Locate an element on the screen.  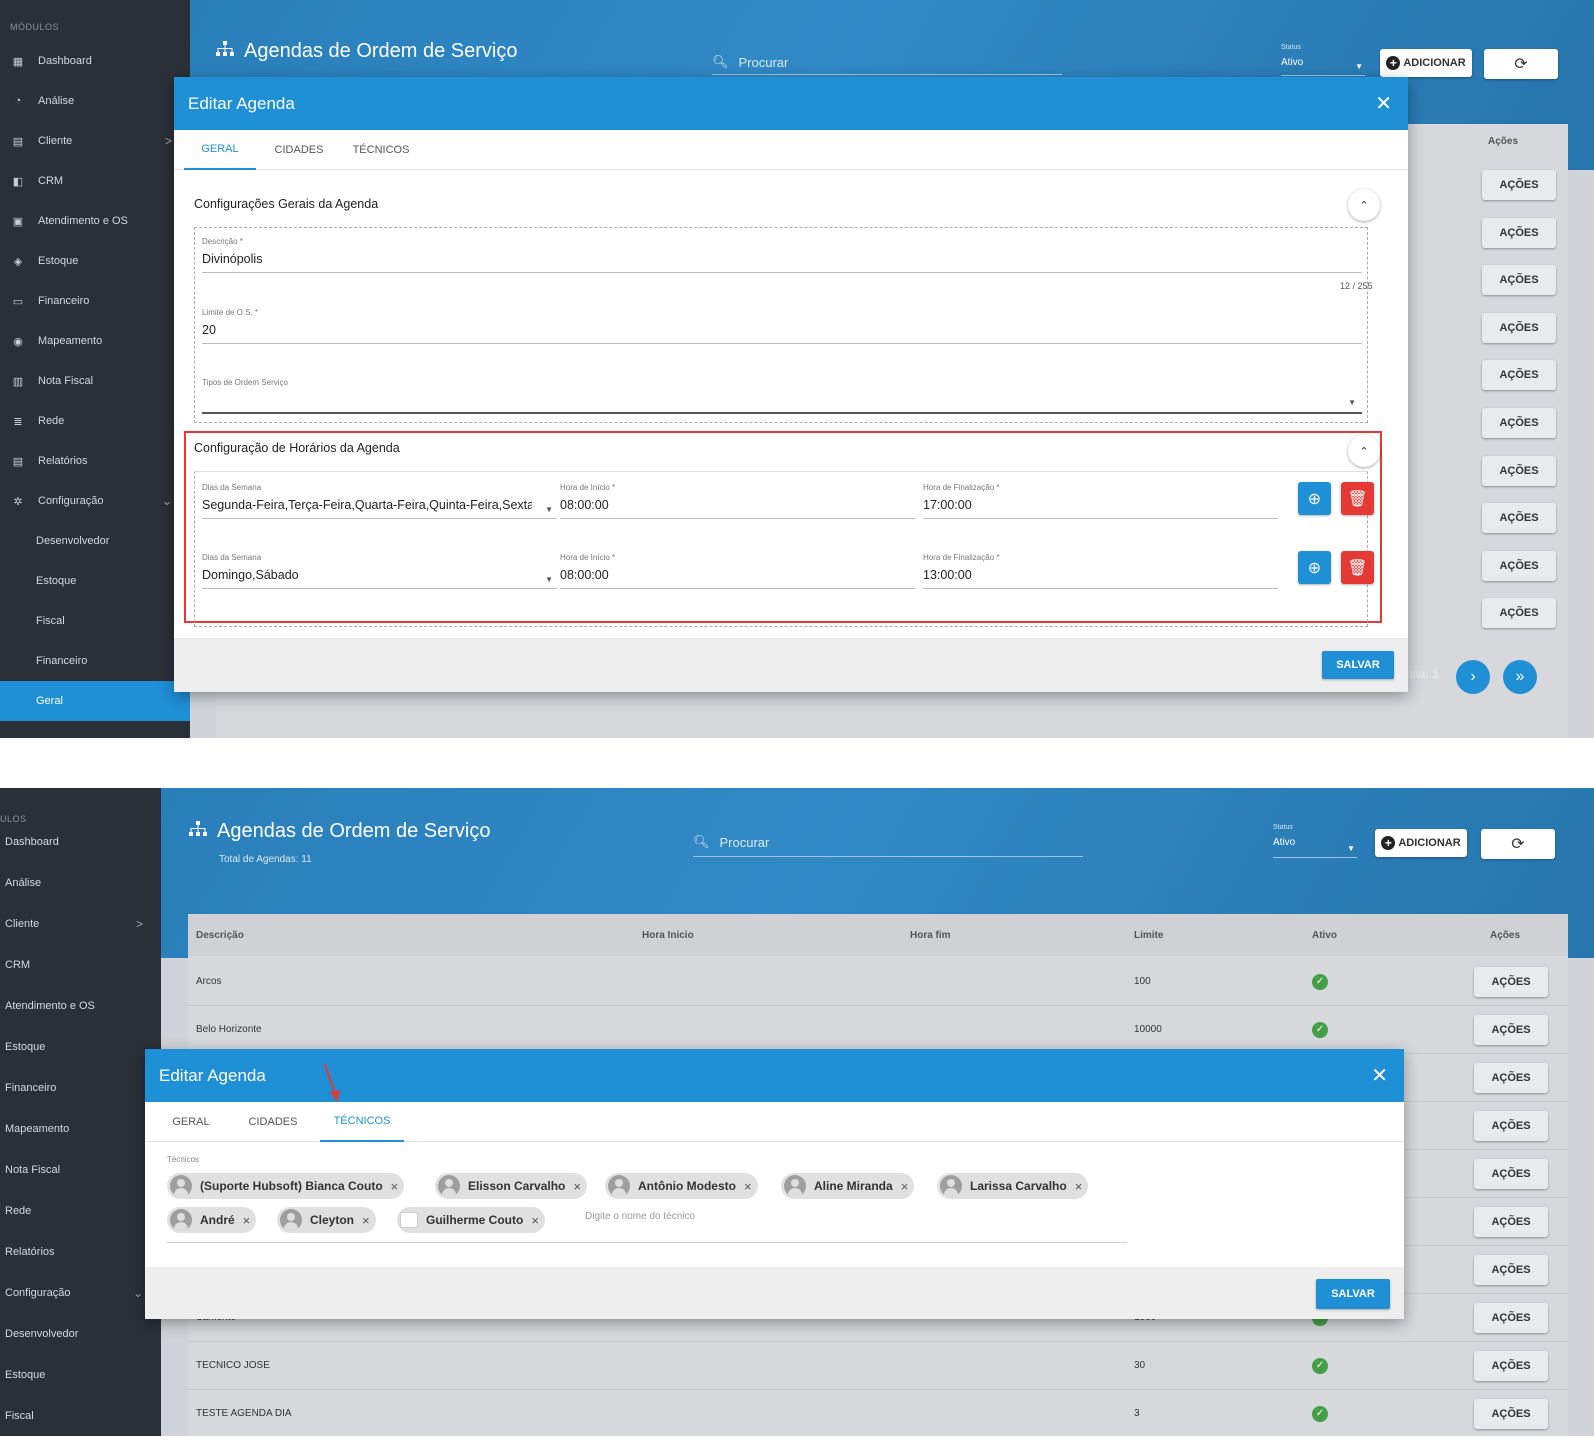
tecnico-chip: Aline Miranda × is located at coordinates (848, 1186).